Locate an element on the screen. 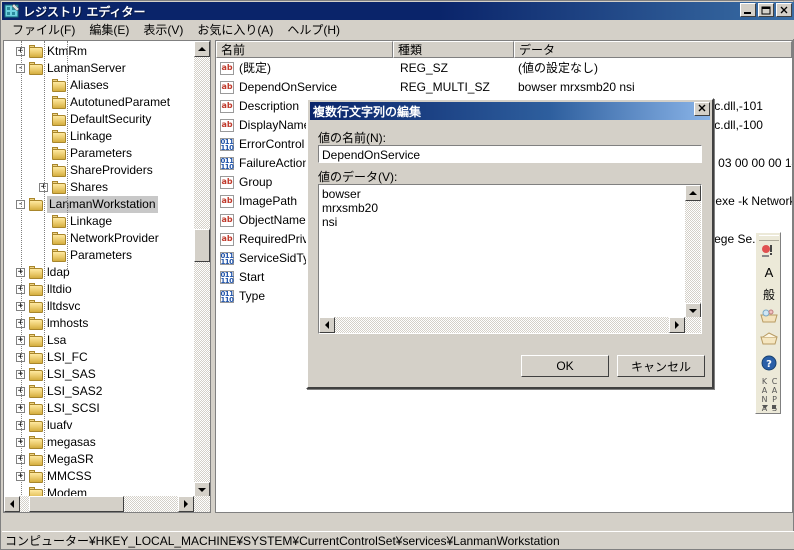 The width and height of the screenshot is (794, 550). tree-scroll-up-button is located at coordinates (202, 49).